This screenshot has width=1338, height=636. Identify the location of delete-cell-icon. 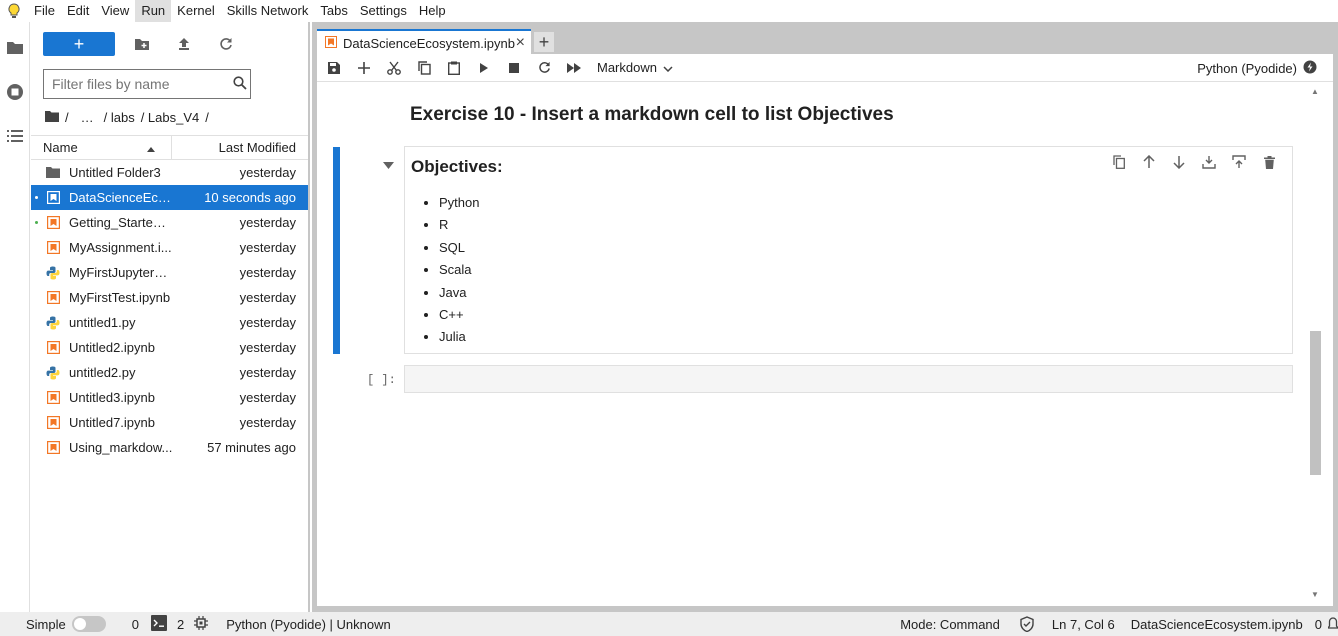
(1269, 162).